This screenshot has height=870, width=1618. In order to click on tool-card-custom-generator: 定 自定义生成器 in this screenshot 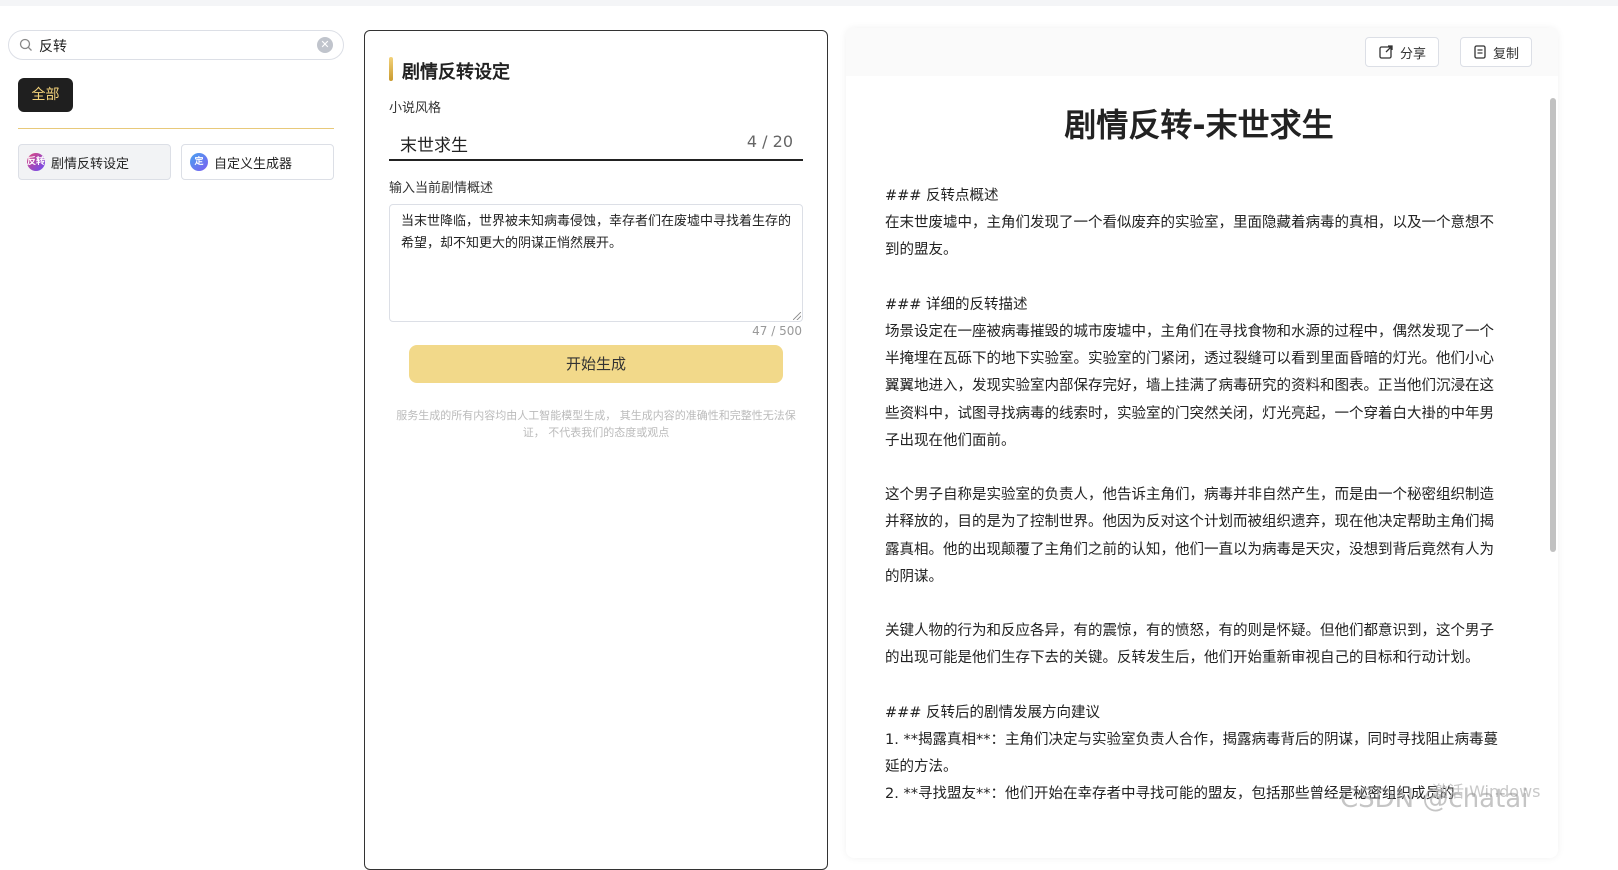, I will do `click(257, 162)`.